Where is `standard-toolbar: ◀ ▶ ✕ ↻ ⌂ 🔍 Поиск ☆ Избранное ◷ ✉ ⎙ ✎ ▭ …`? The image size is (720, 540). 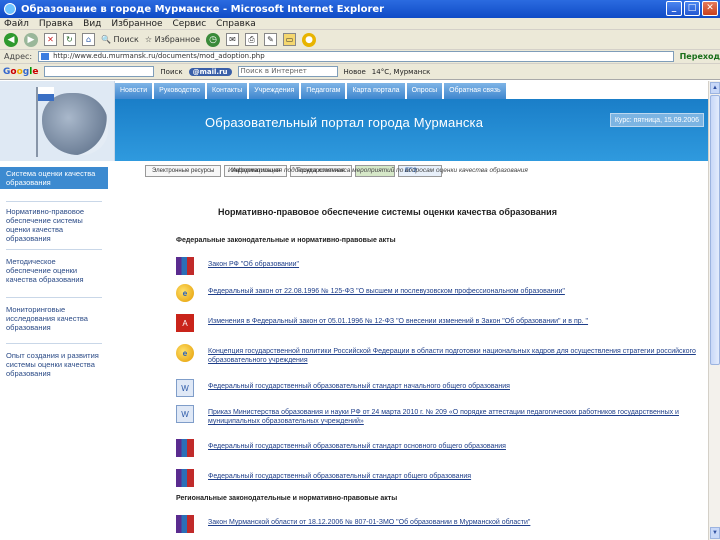 standard-toolbar: ◀ ▶ ✕ ↻ ⌂ 🔍 Поиск ☆ Избранное ◷ ✉ ⎙ ✎ ▭ … is located at coordinates (360, 40).